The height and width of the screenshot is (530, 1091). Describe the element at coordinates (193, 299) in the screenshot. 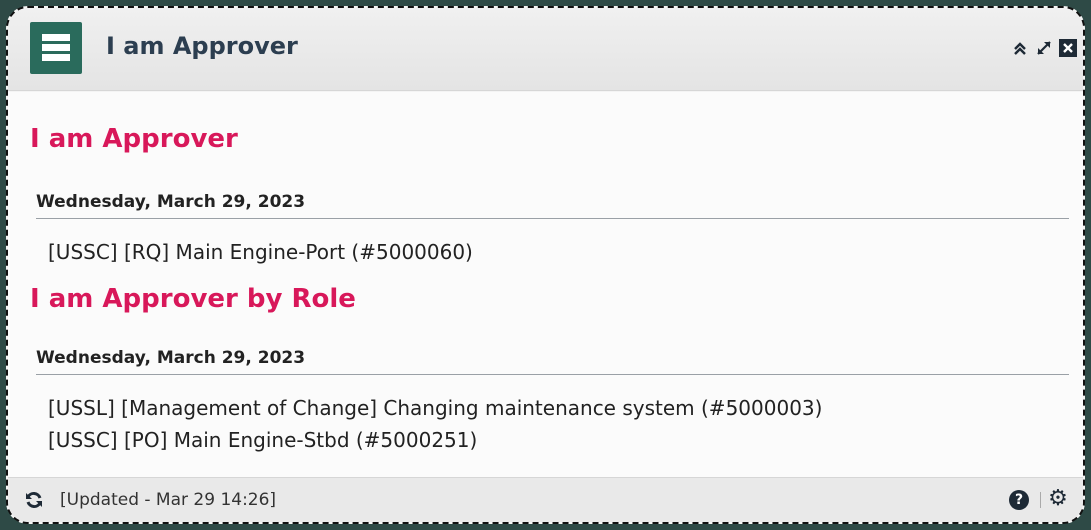

I see `section-title-approver-by-role: I am Approver by Role` at that location.